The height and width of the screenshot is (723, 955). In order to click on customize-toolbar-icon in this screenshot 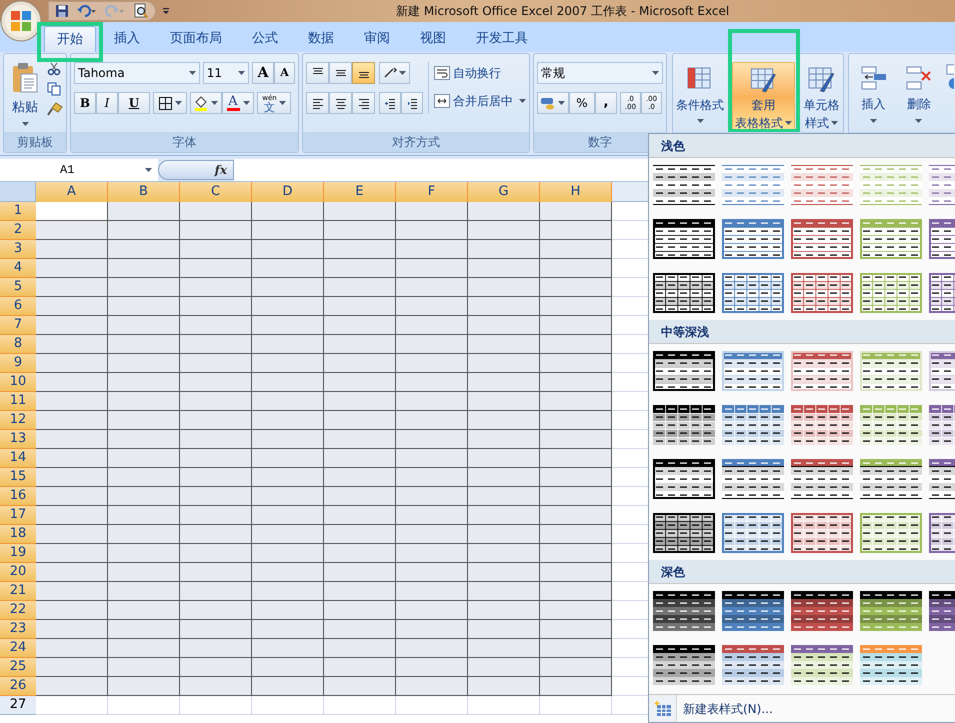, I will do `click(166, 11)`.